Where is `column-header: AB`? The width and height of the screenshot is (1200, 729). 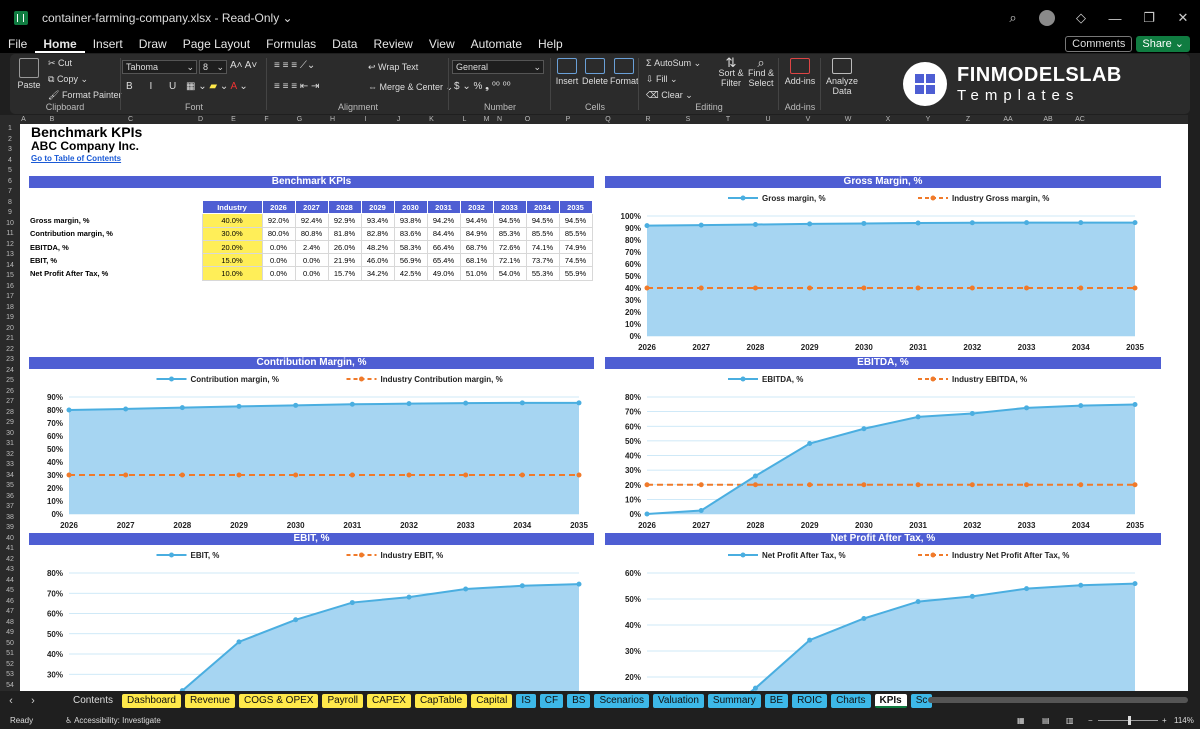 column-header: AB is located at coordinates (1048, 119).